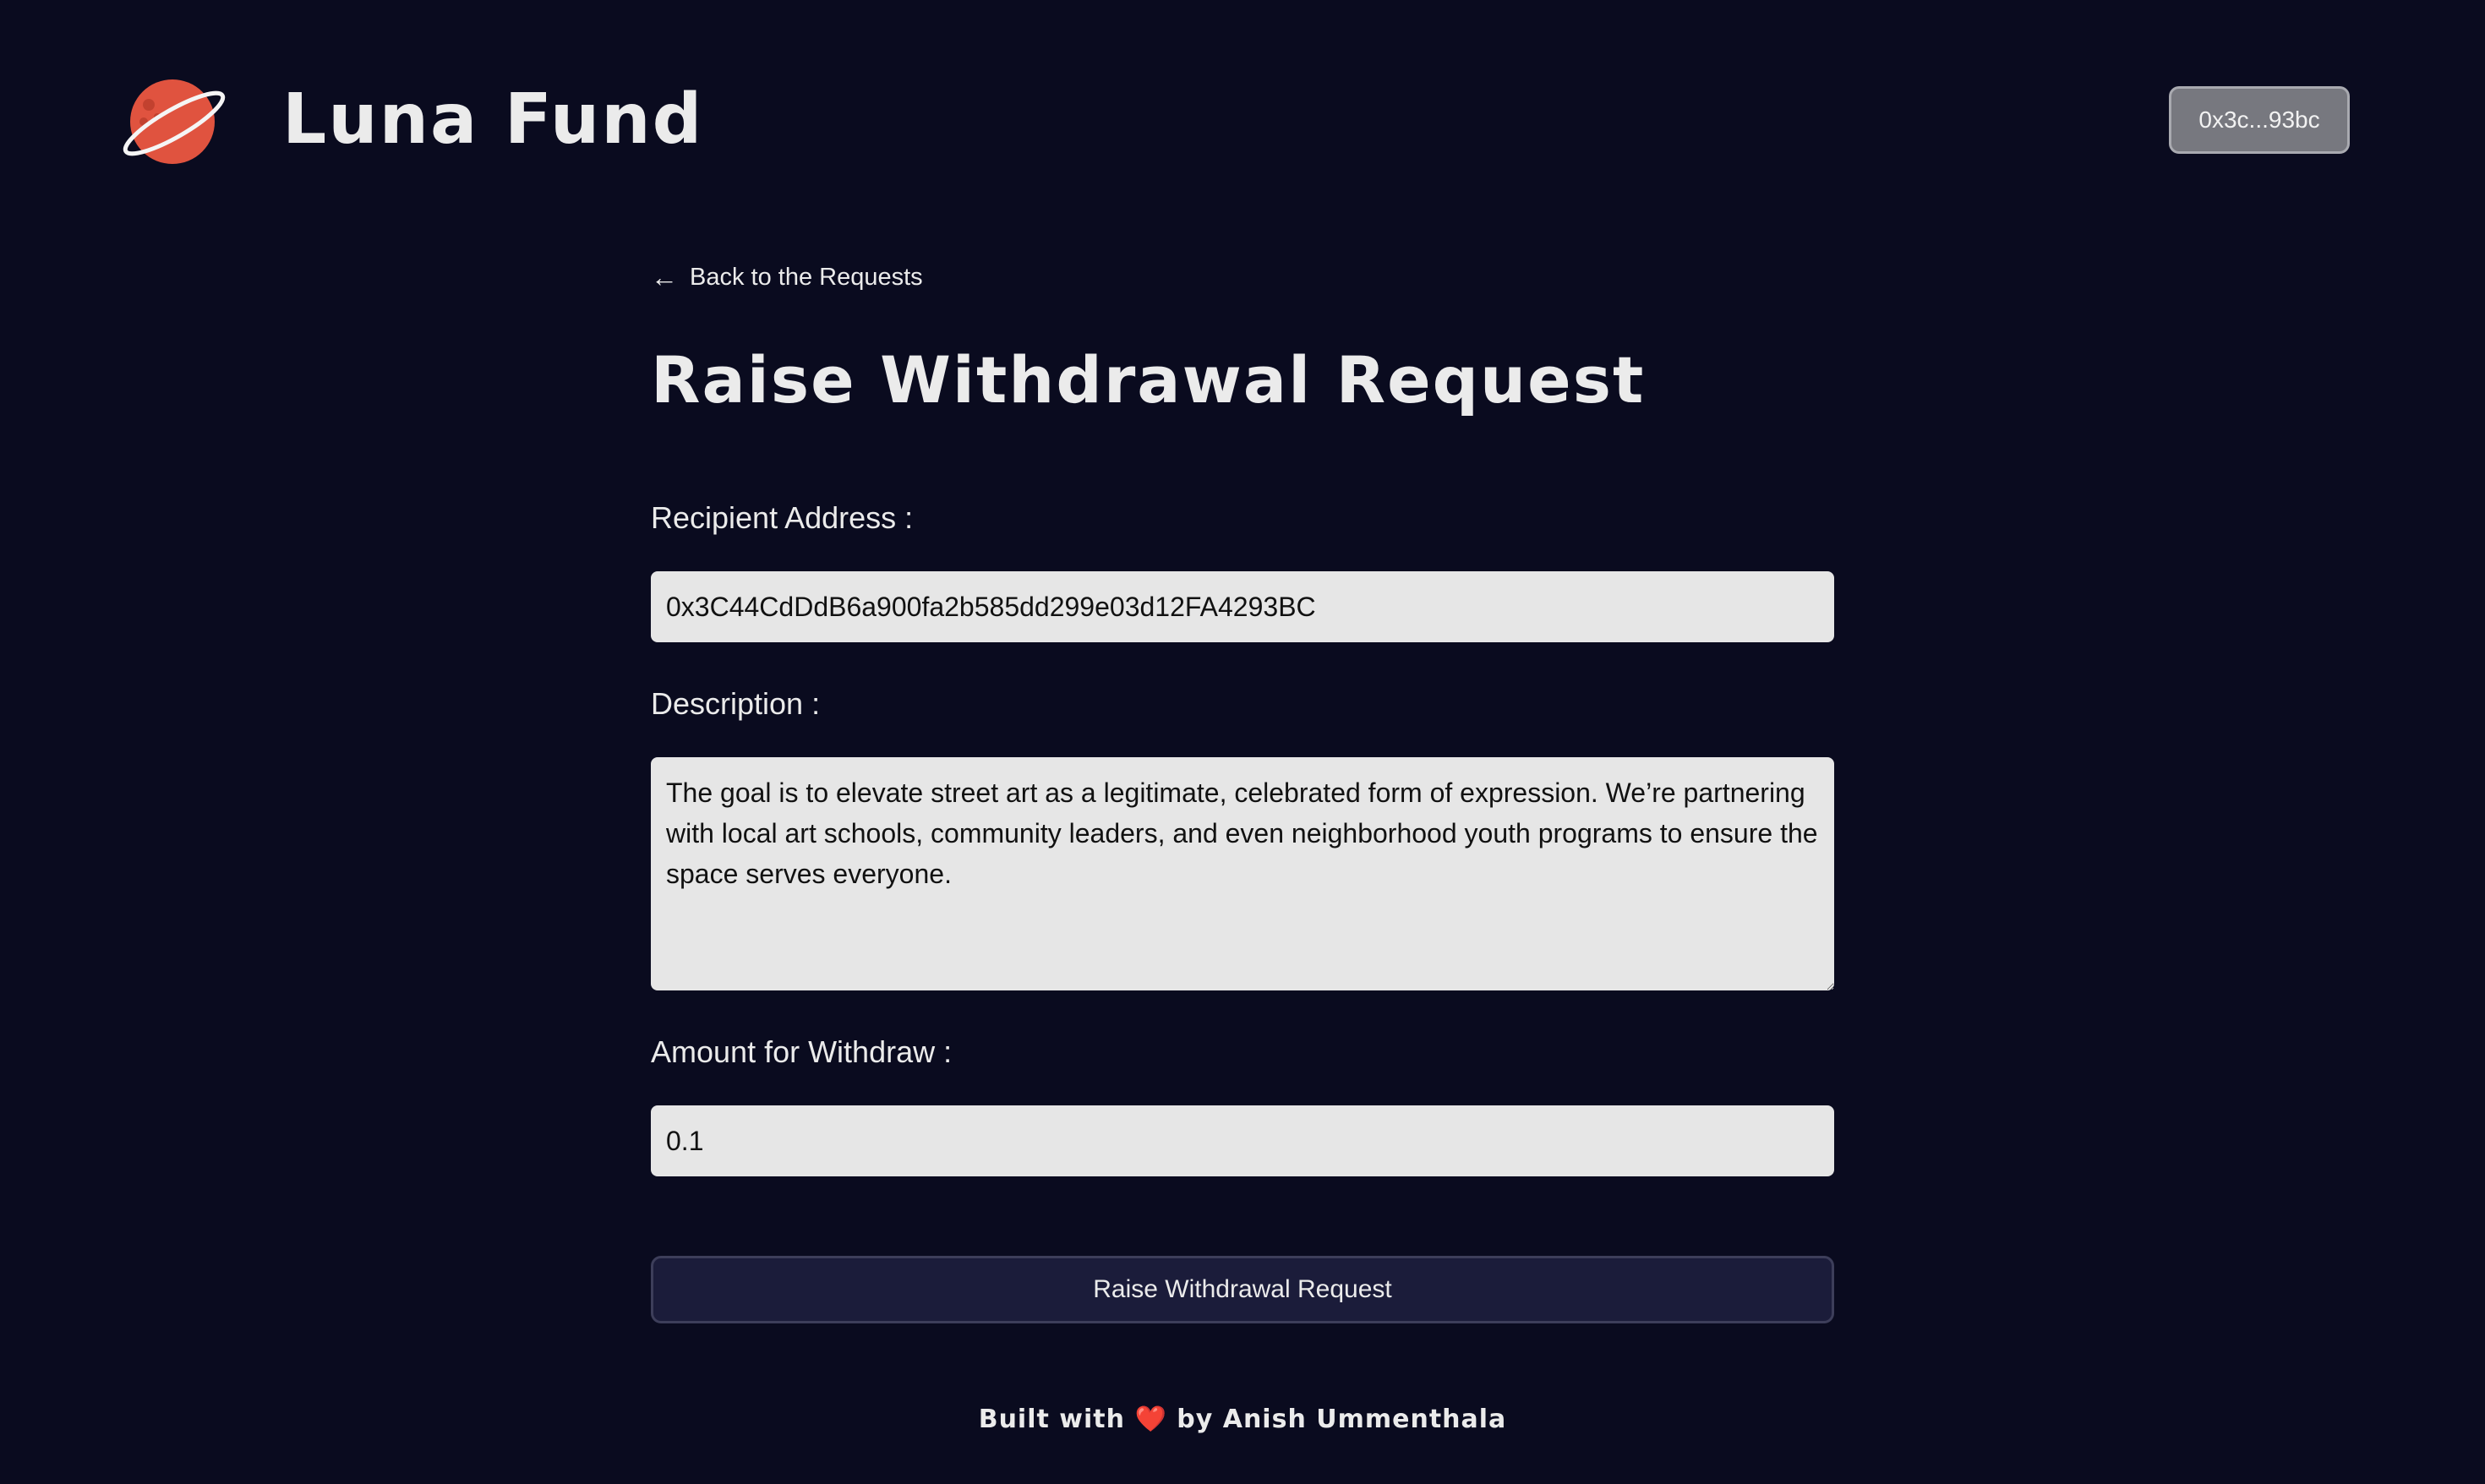 This screenshot has height=1484, width=2485. What do you see at coordinates (736, 704) in the screenshot?
I see `description-label: Description :` at bounding box center [736, 704].